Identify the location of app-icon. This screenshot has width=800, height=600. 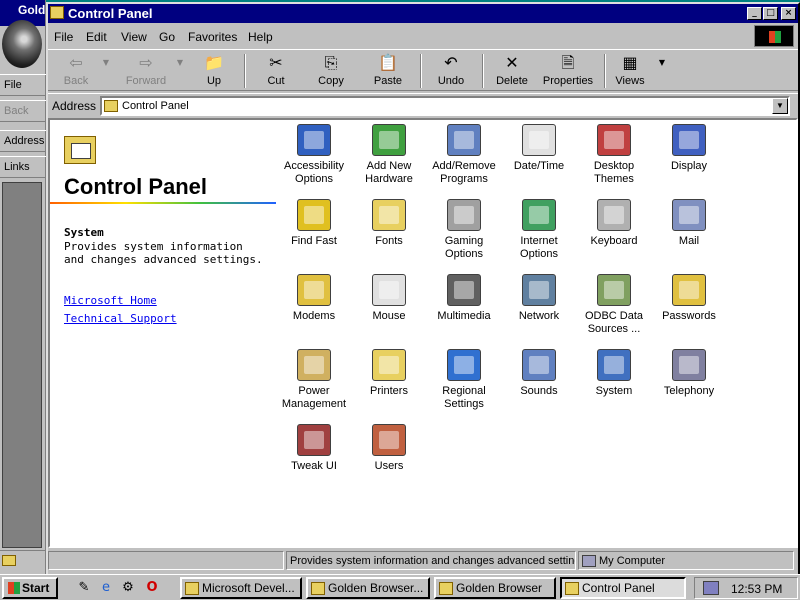
(192, 588).